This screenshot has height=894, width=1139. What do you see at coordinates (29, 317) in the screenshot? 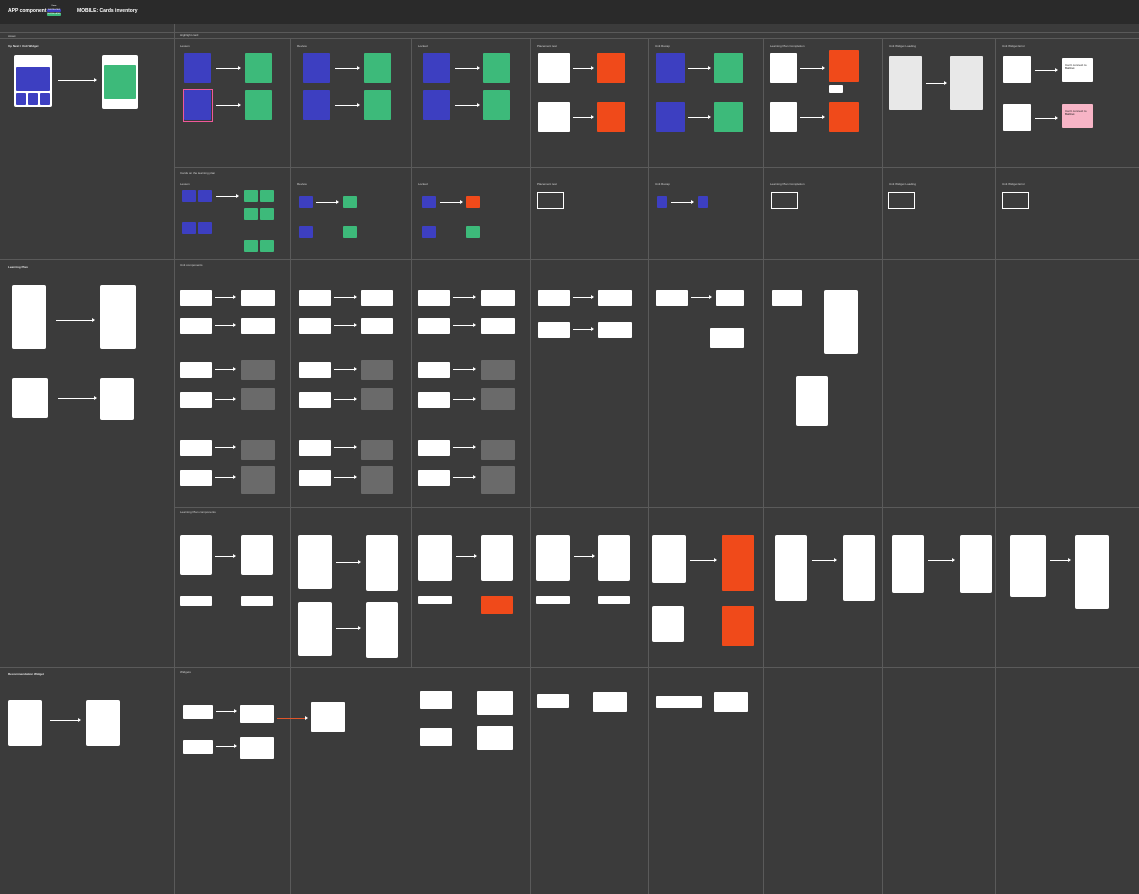
I see `learning-plan-phone` at bounding box center [29, 317].